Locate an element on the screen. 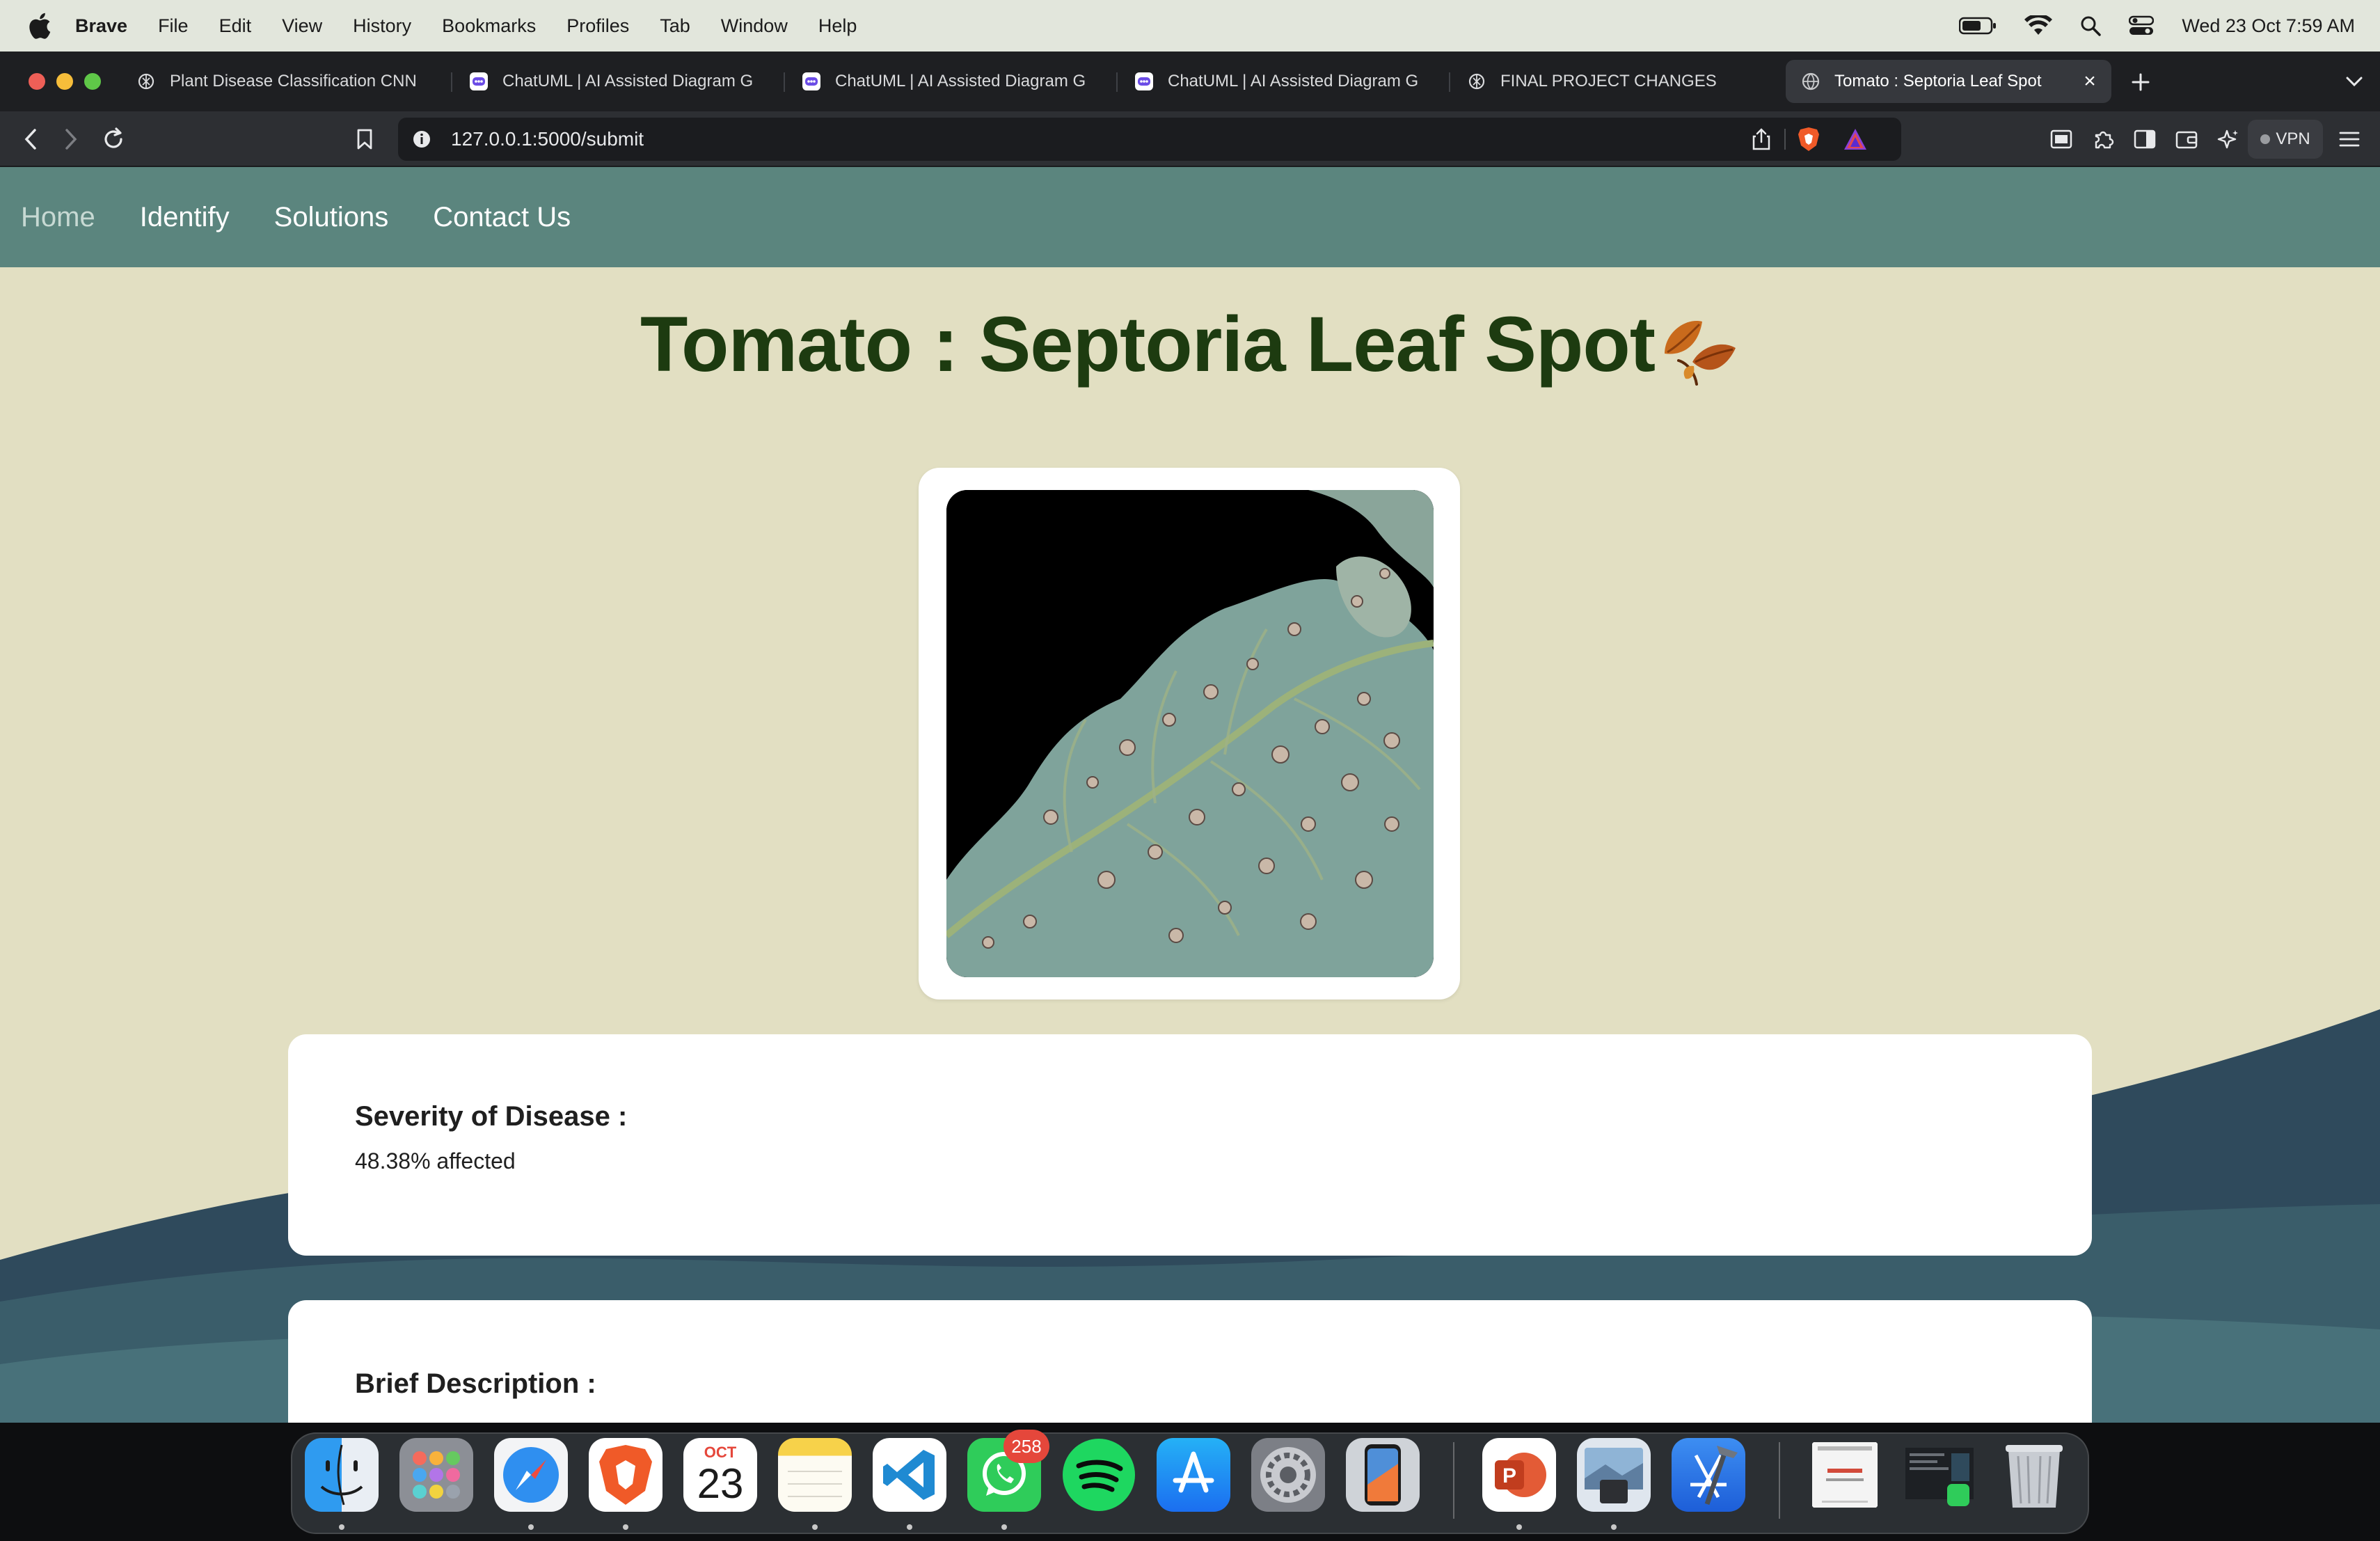 Image resolution: width=2380 pixels, height=1541 pixels. description-card: Brief Description : is located at coordinates (1190, 1361).